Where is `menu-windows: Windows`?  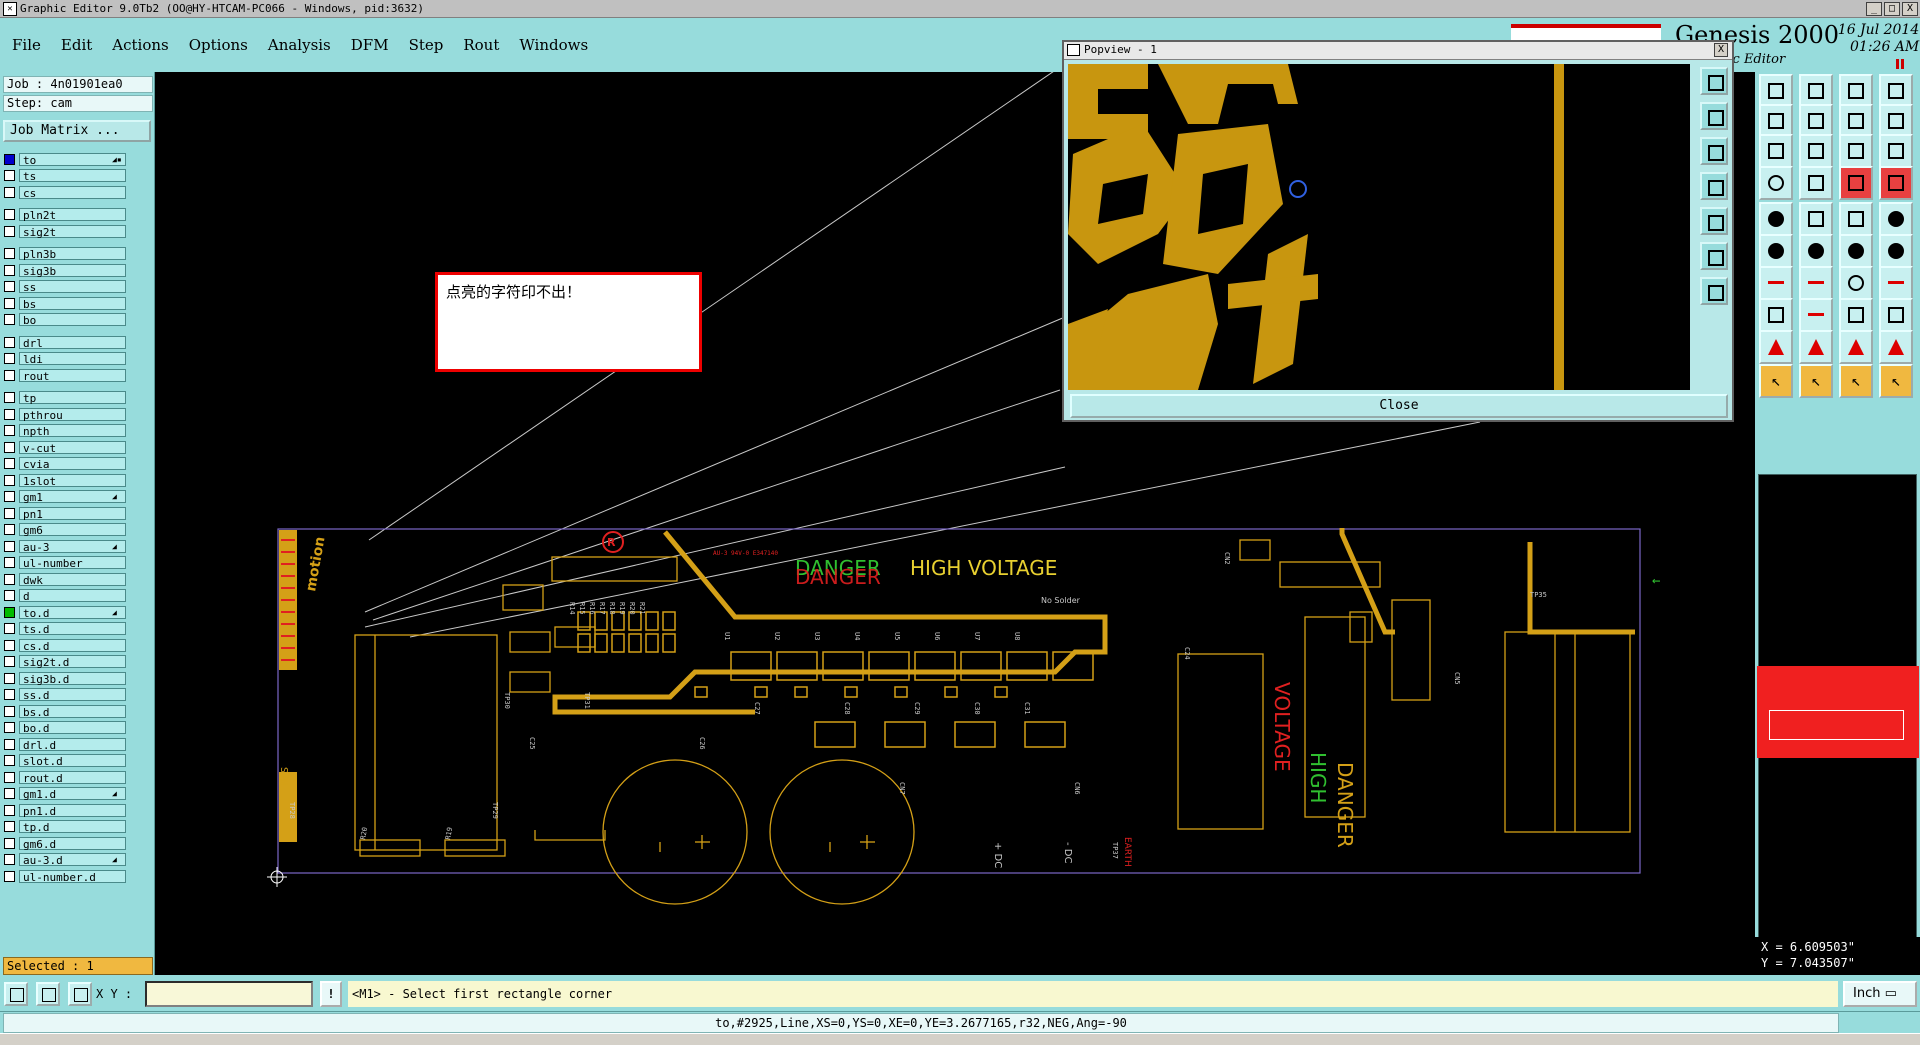 menu-windows: Windows is located at coordinates (553, 45).